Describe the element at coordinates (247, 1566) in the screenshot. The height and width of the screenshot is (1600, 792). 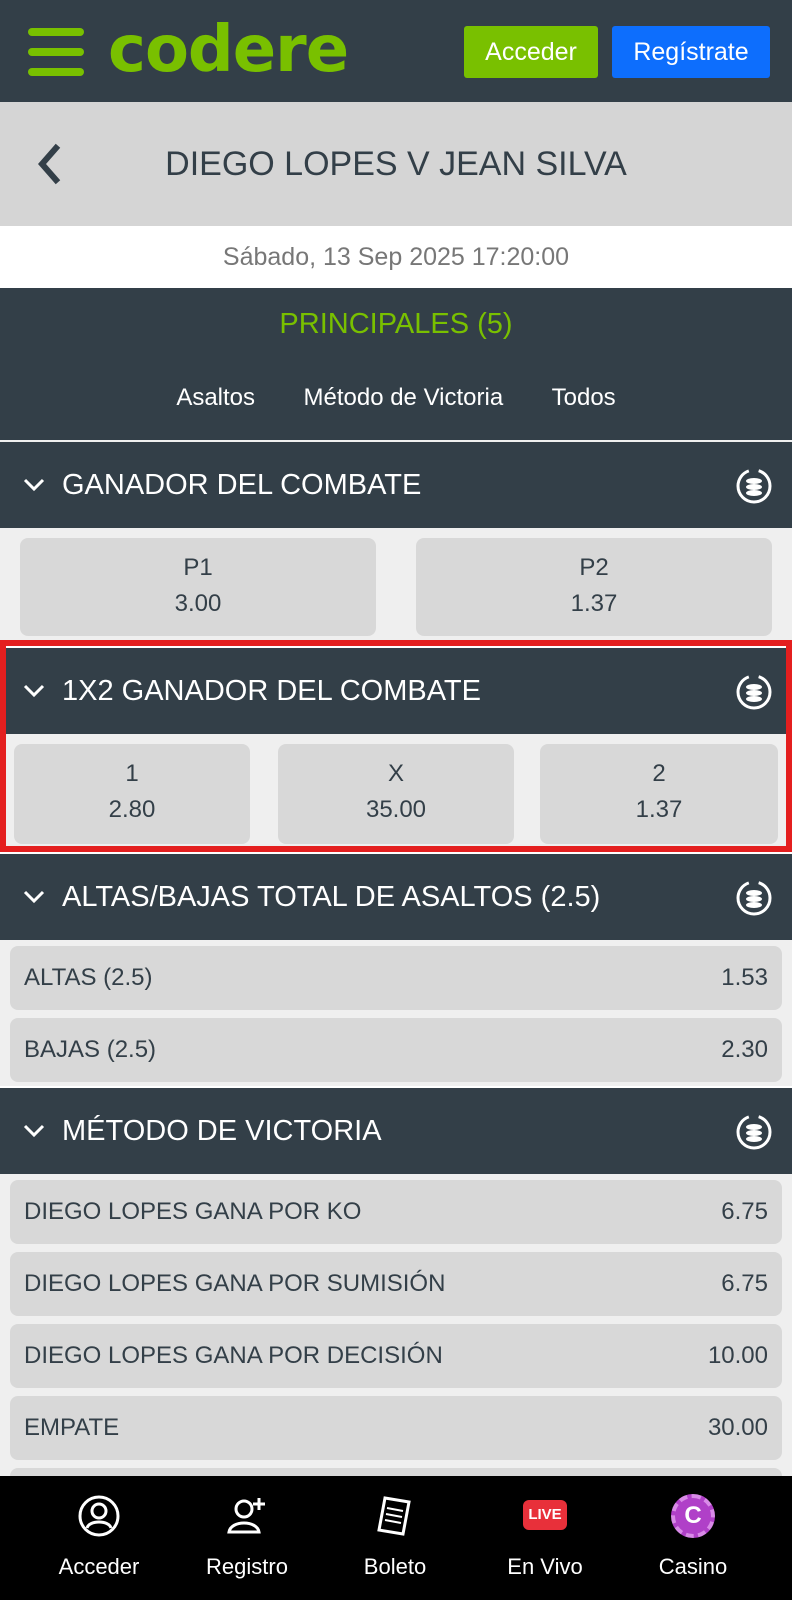
I see `nav-label: Registro` at that location.